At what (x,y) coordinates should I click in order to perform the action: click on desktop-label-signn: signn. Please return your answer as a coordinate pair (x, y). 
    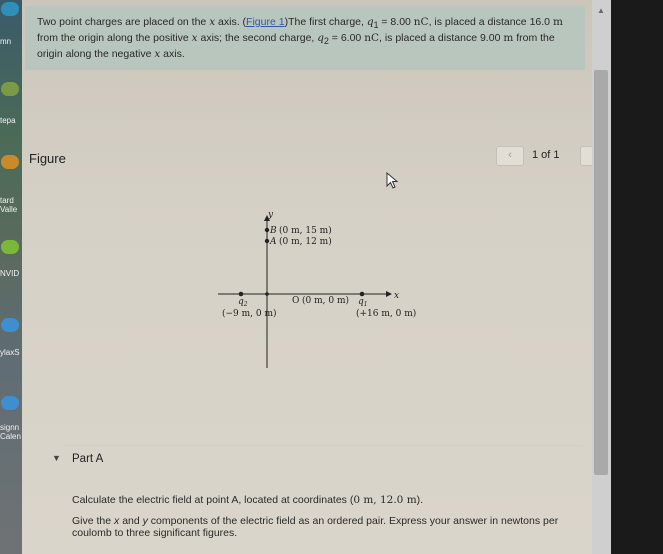
    Looking at the image, I should click on (11, 427).